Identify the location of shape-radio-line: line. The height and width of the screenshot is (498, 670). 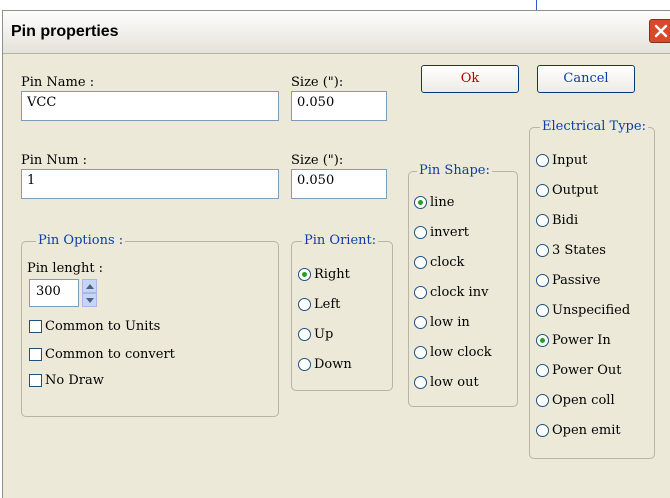
(434, 202).